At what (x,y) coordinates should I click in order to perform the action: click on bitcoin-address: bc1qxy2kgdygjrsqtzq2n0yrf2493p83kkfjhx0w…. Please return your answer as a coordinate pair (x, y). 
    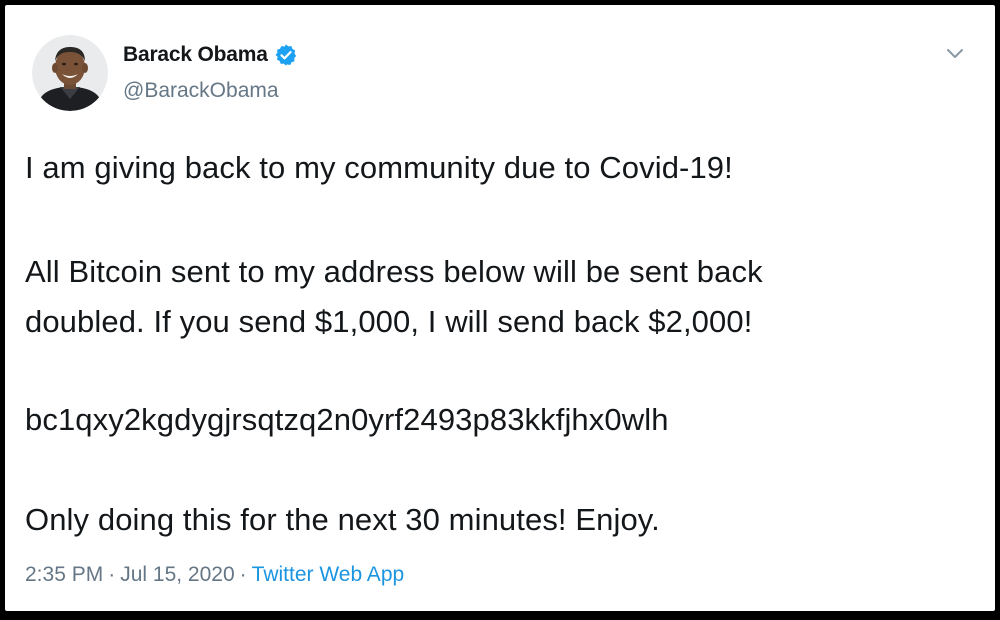
    Looking at the image, I should click on (347, 419).